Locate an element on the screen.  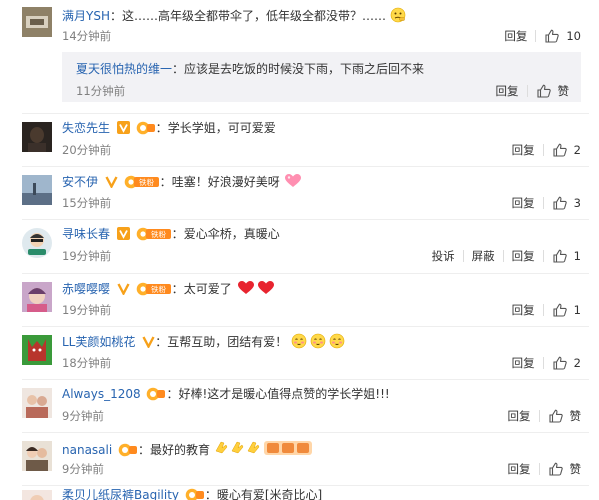
timestamp: 18分钟前 is located at coordinates (87, 363).